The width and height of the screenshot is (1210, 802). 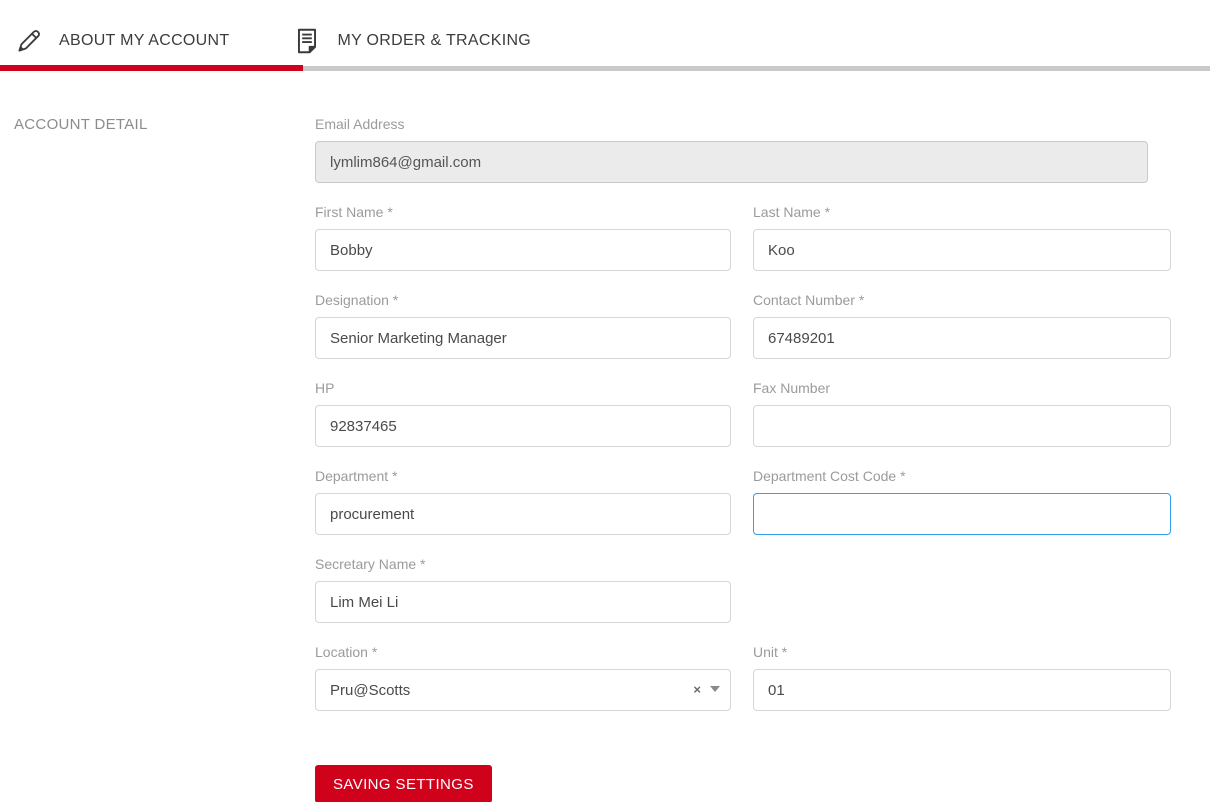 What do you see at coordinates (325, 388) in the screenshot?
I see `hp-label: HP` at bounding box center [325, 388].